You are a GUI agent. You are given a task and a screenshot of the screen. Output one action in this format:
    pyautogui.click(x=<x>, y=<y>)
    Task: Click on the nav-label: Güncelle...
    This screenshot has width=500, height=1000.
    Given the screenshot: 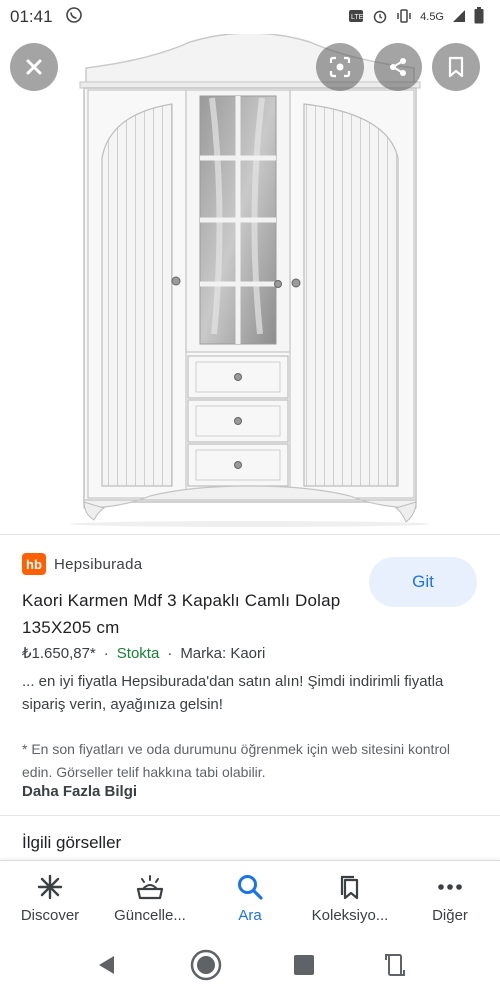 What is the action you would take?
    pyautogui.click(x=150, y=915)
    